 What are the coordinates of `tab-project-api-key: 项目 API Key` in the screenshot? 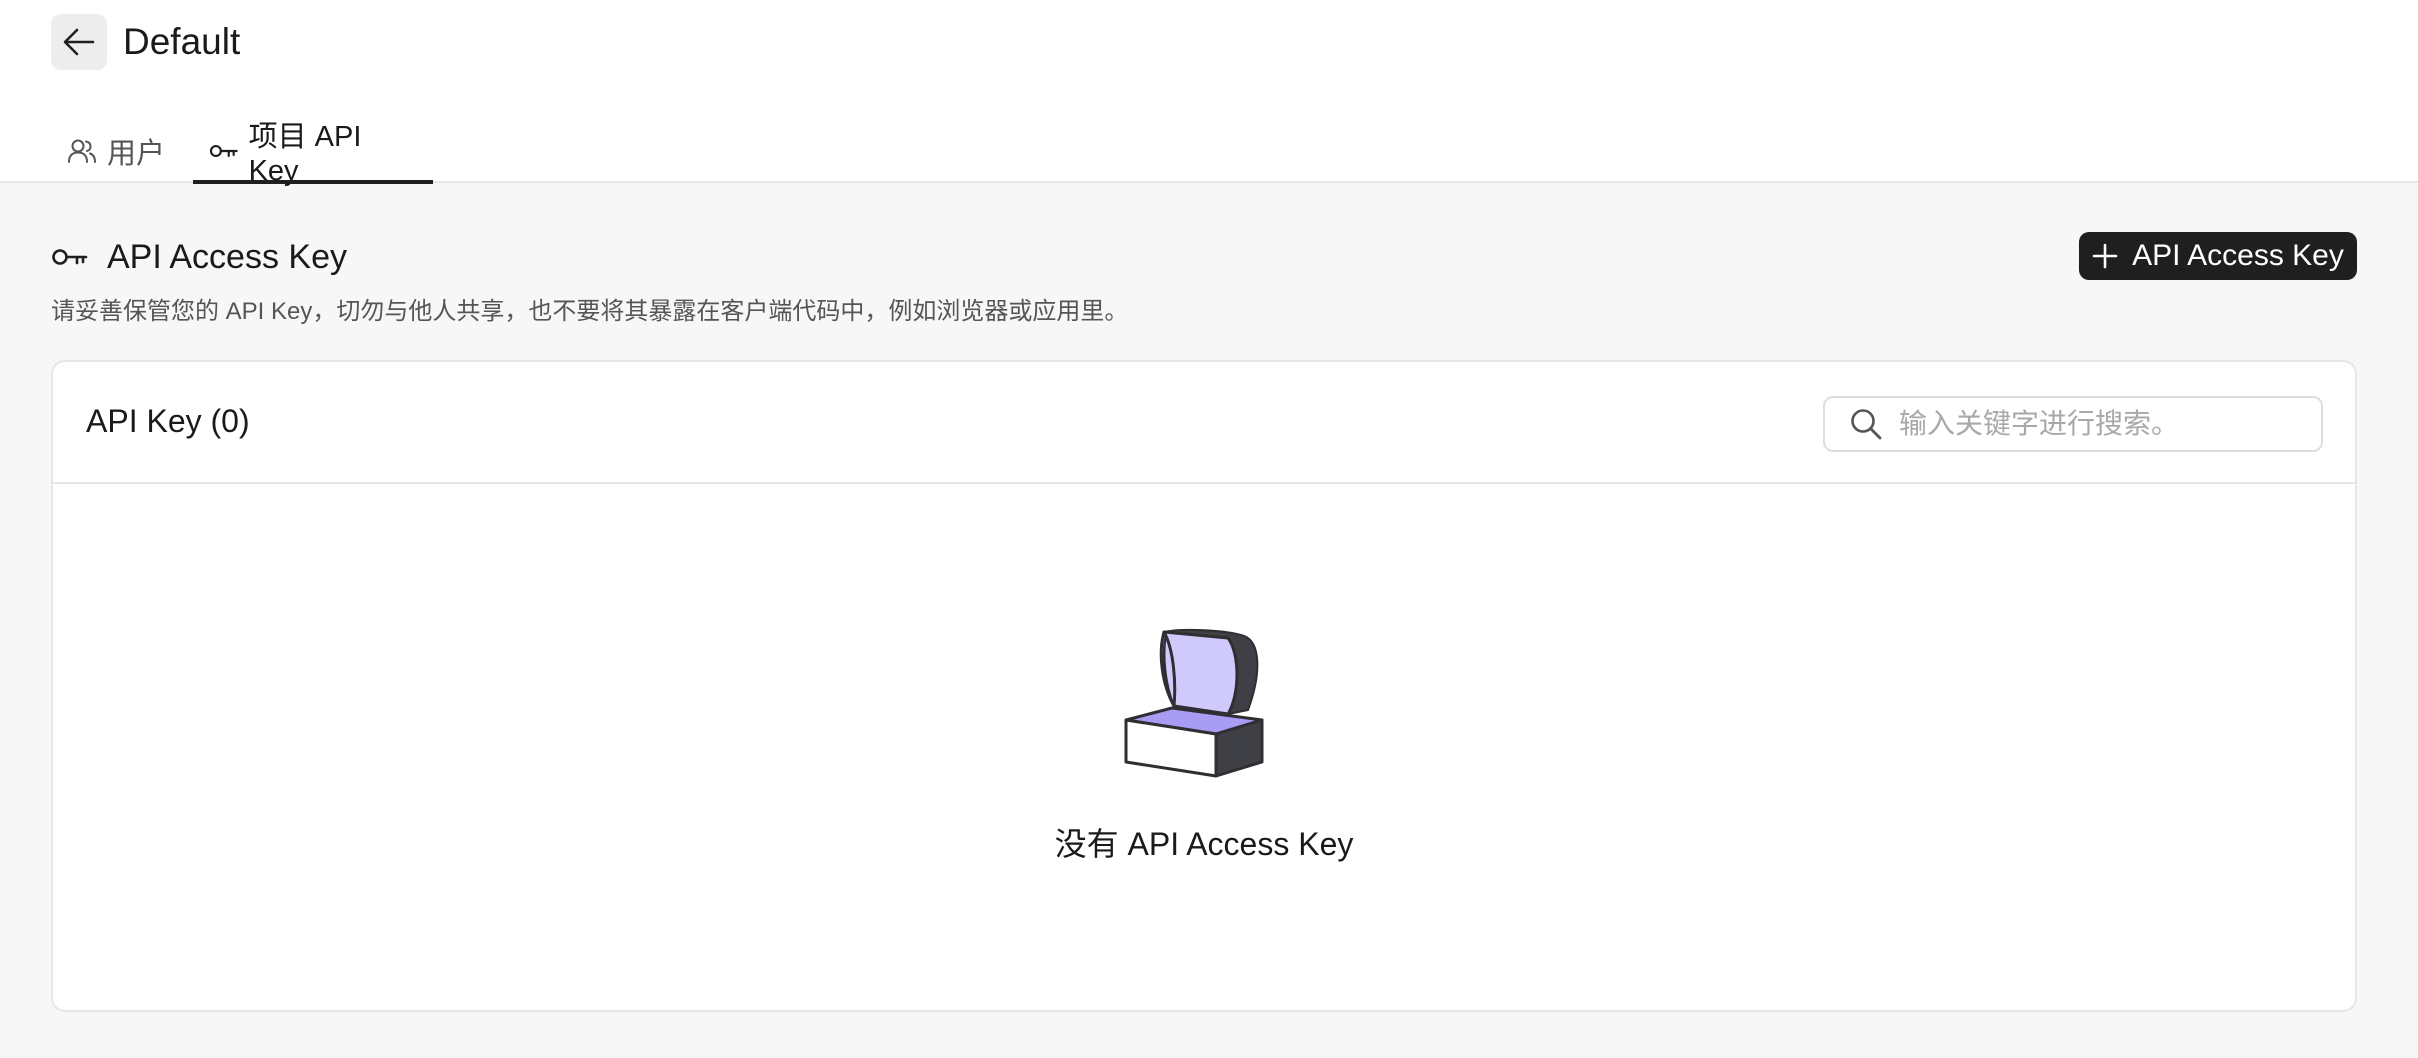 It's located at (313, 152).